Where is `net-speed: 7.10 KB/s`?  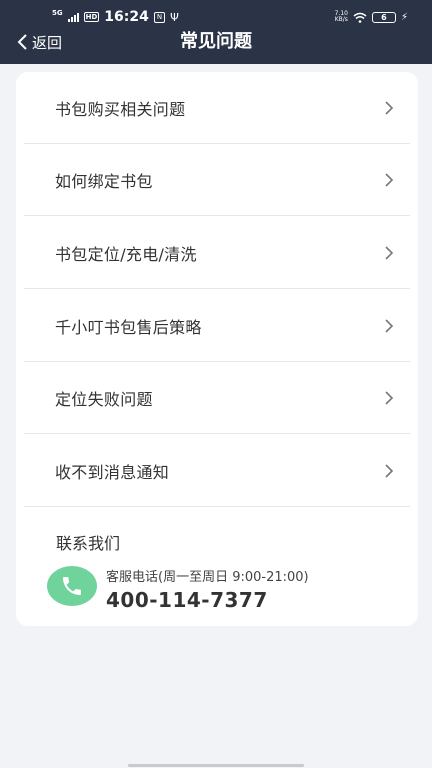 net-speed: 7.10 KB/s is located at coordinates (341, 17).